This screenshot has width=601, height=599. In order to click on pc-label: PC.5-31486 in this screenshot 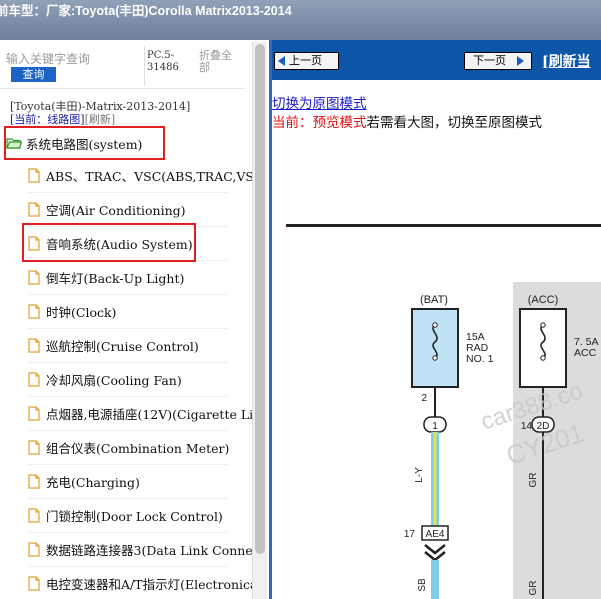, I will do `click(163, 61)`.